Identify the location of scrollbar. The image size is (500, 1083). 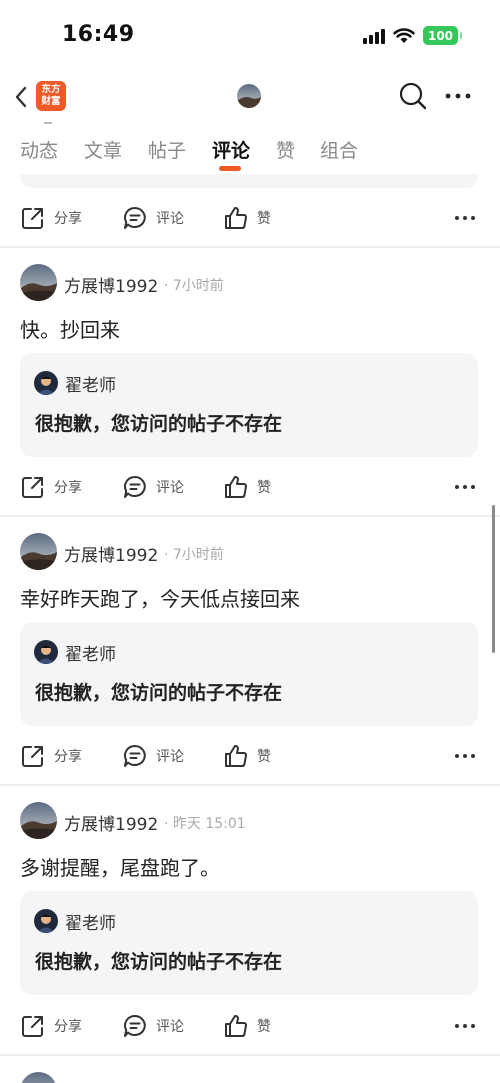
(493, 579).